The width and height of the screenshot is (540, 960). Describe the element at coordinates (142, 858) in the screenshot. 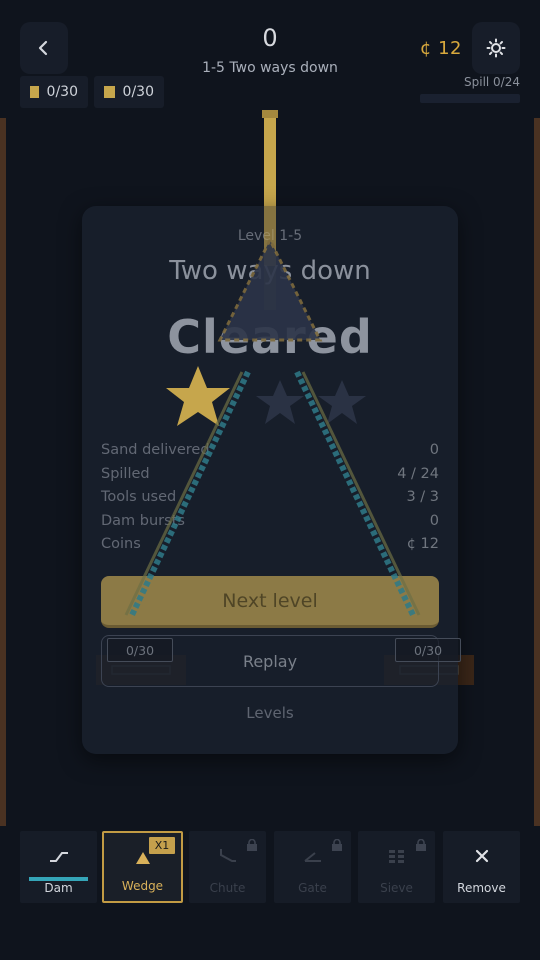

I see `wedge-icon` at that location.